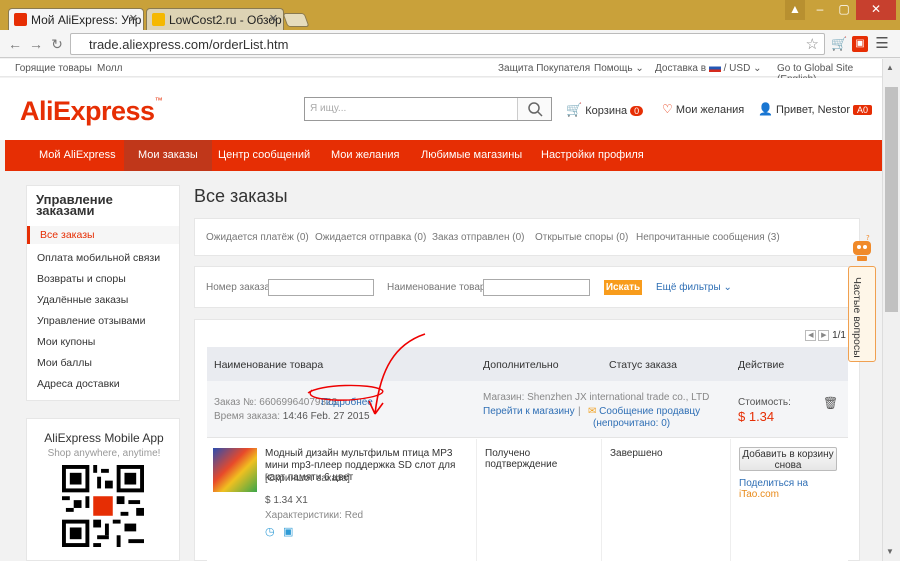 Image resolution: width=900 pixels, height=561 pixels. Describe the element at coordinates (812, 44) in the screenshot. I see `bookmark-star-icon: ☆` at that location.